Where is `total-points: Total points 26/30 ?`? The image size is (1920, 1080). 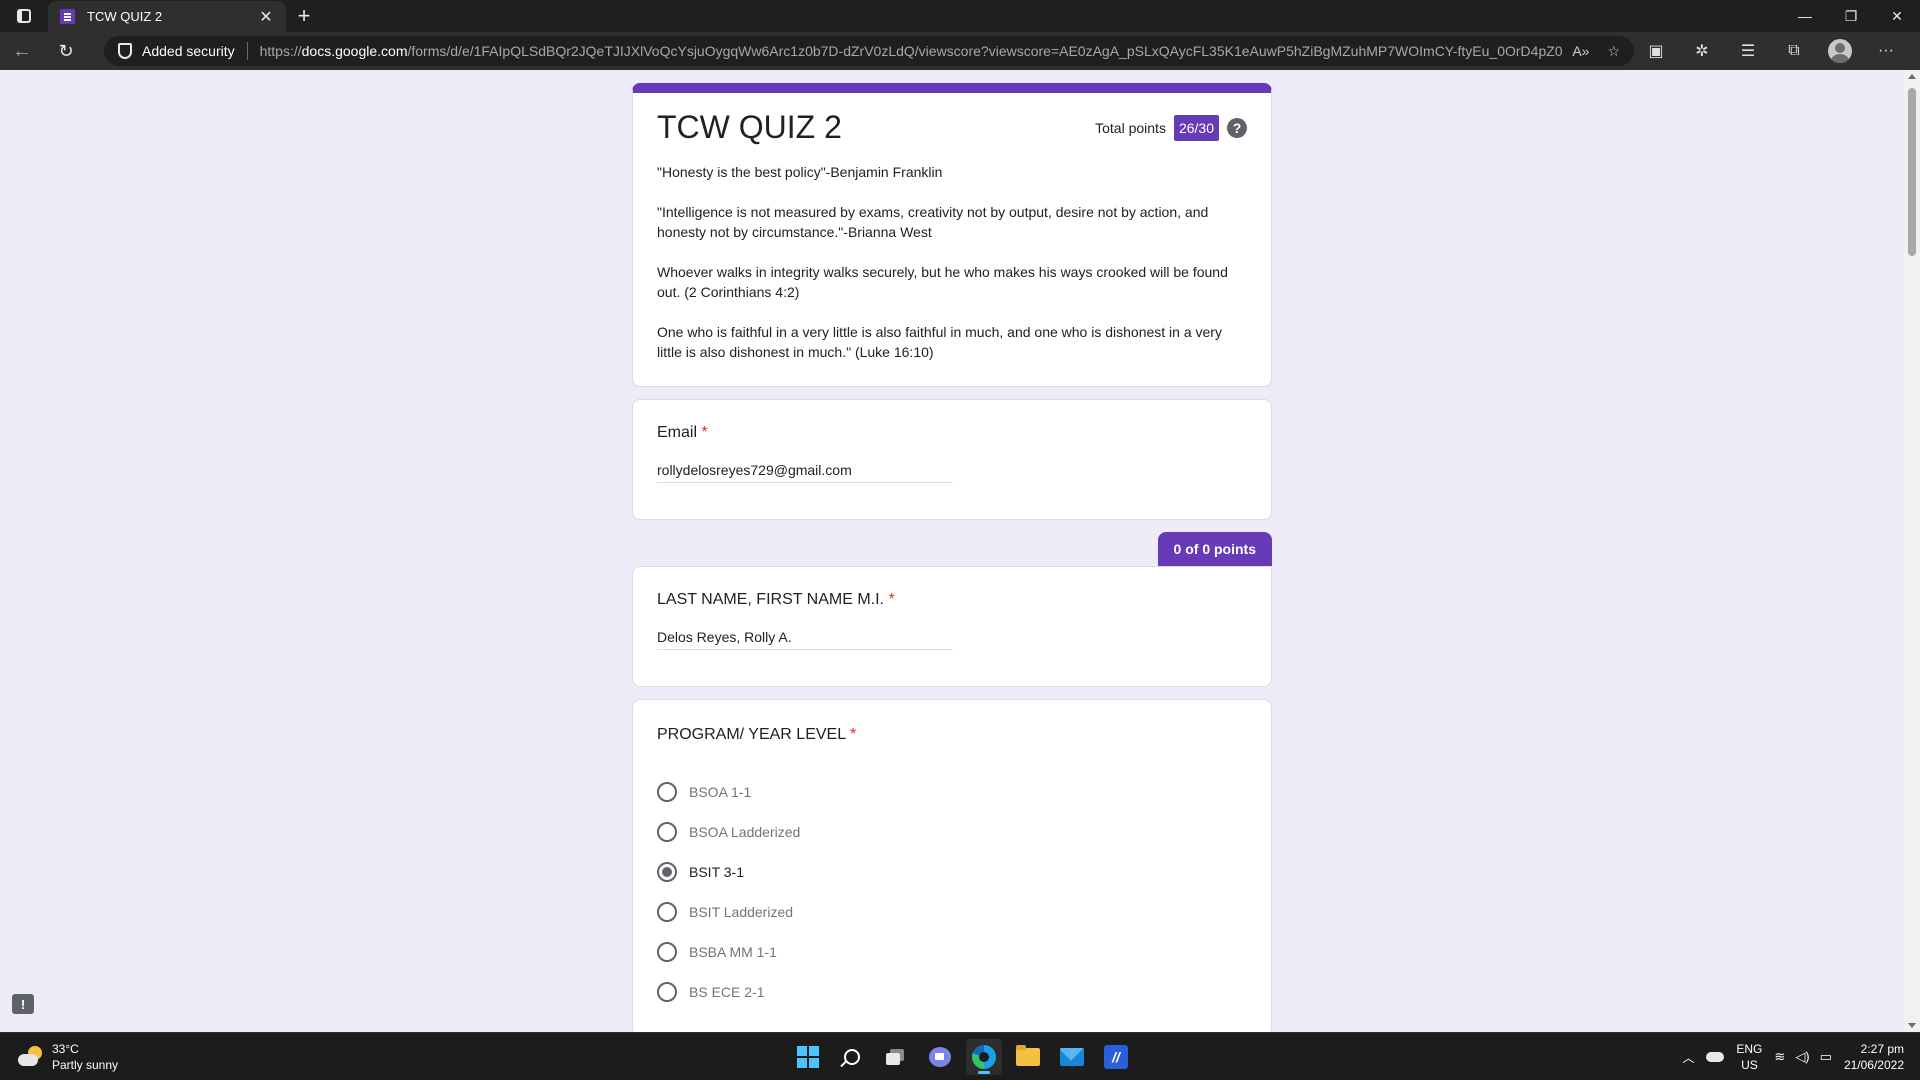
total-points: Total points 26/30 ? is located at coordinates (1171, 127).